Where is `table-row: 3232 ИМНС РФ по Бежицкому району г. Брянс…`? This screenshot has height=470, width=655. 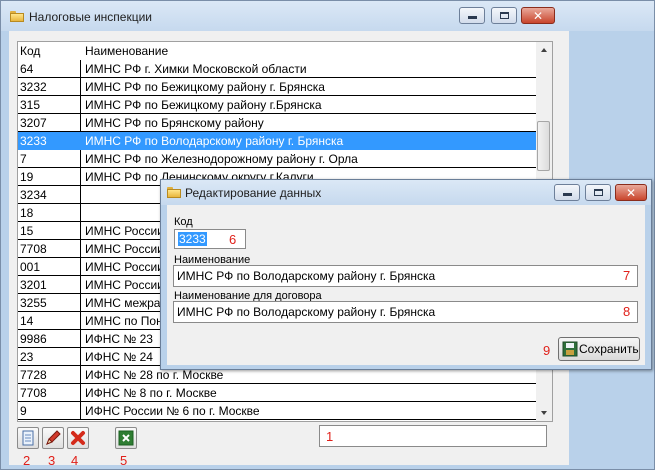 table-row: 3232 ИМНС РФ по Бежицкому району г. Брянс… is located at coordinates (277, 87).